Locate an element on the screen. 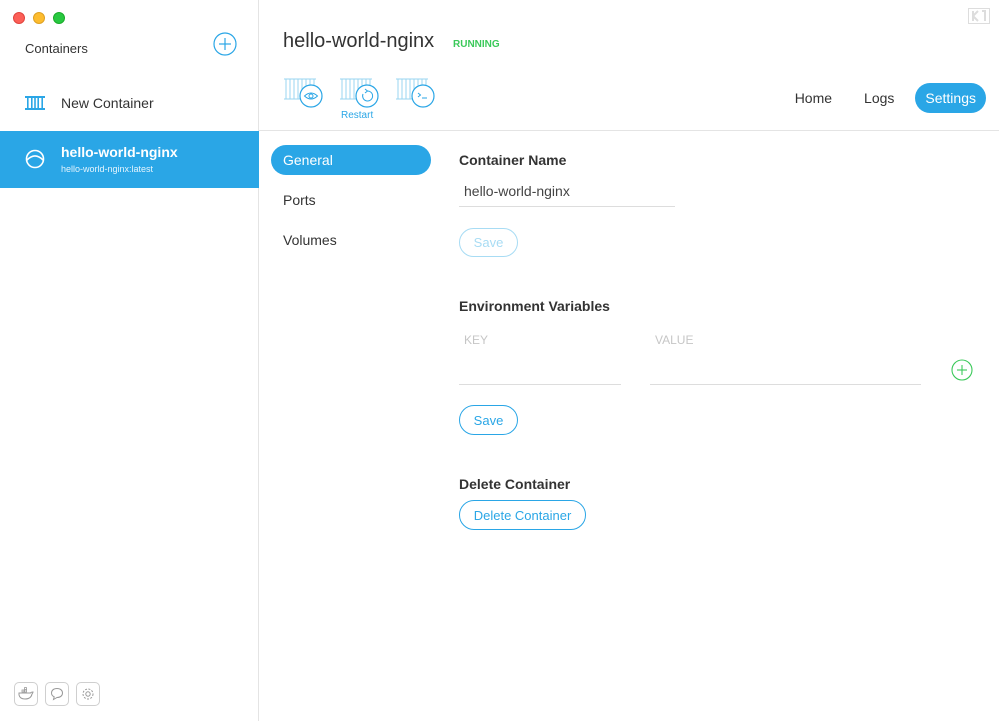 The width and height of the screenshot is (999, 721). container-name: hello-world-nginx is located at coordinates (119, 152).